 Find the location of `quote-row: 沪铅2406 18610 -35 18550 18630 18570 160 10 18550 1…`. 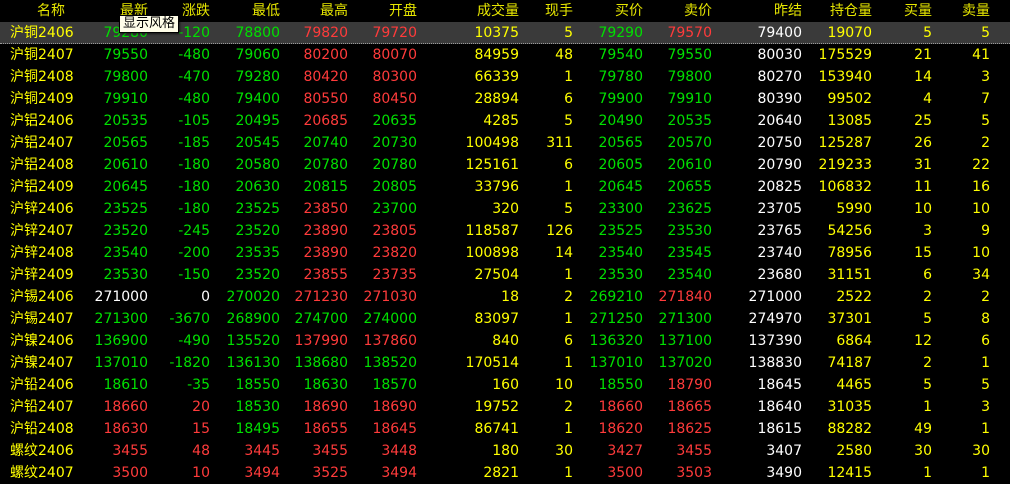

quote-row: 沪铅2406 18610 -35 18550 18630 18570 160 10 18550 1… is located at coordinates (505, 385).